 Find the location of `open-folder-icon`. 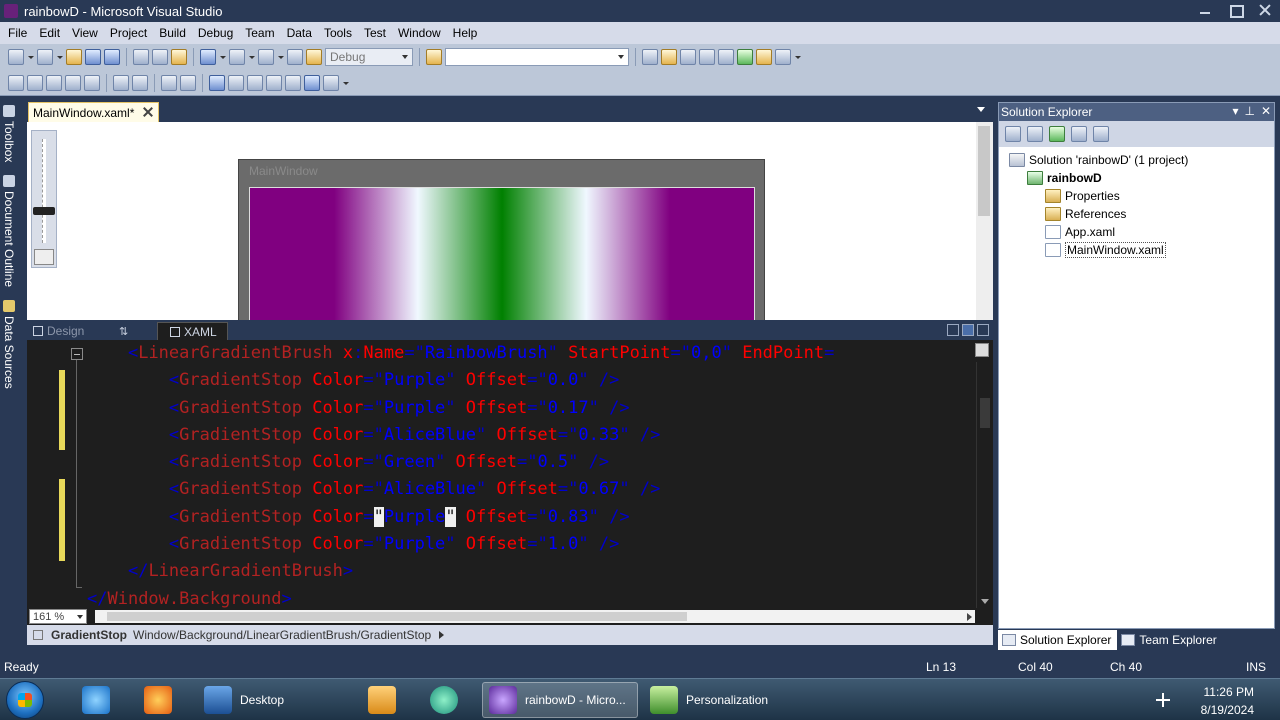

open-folder-icon is located at coordinates (74, 57).